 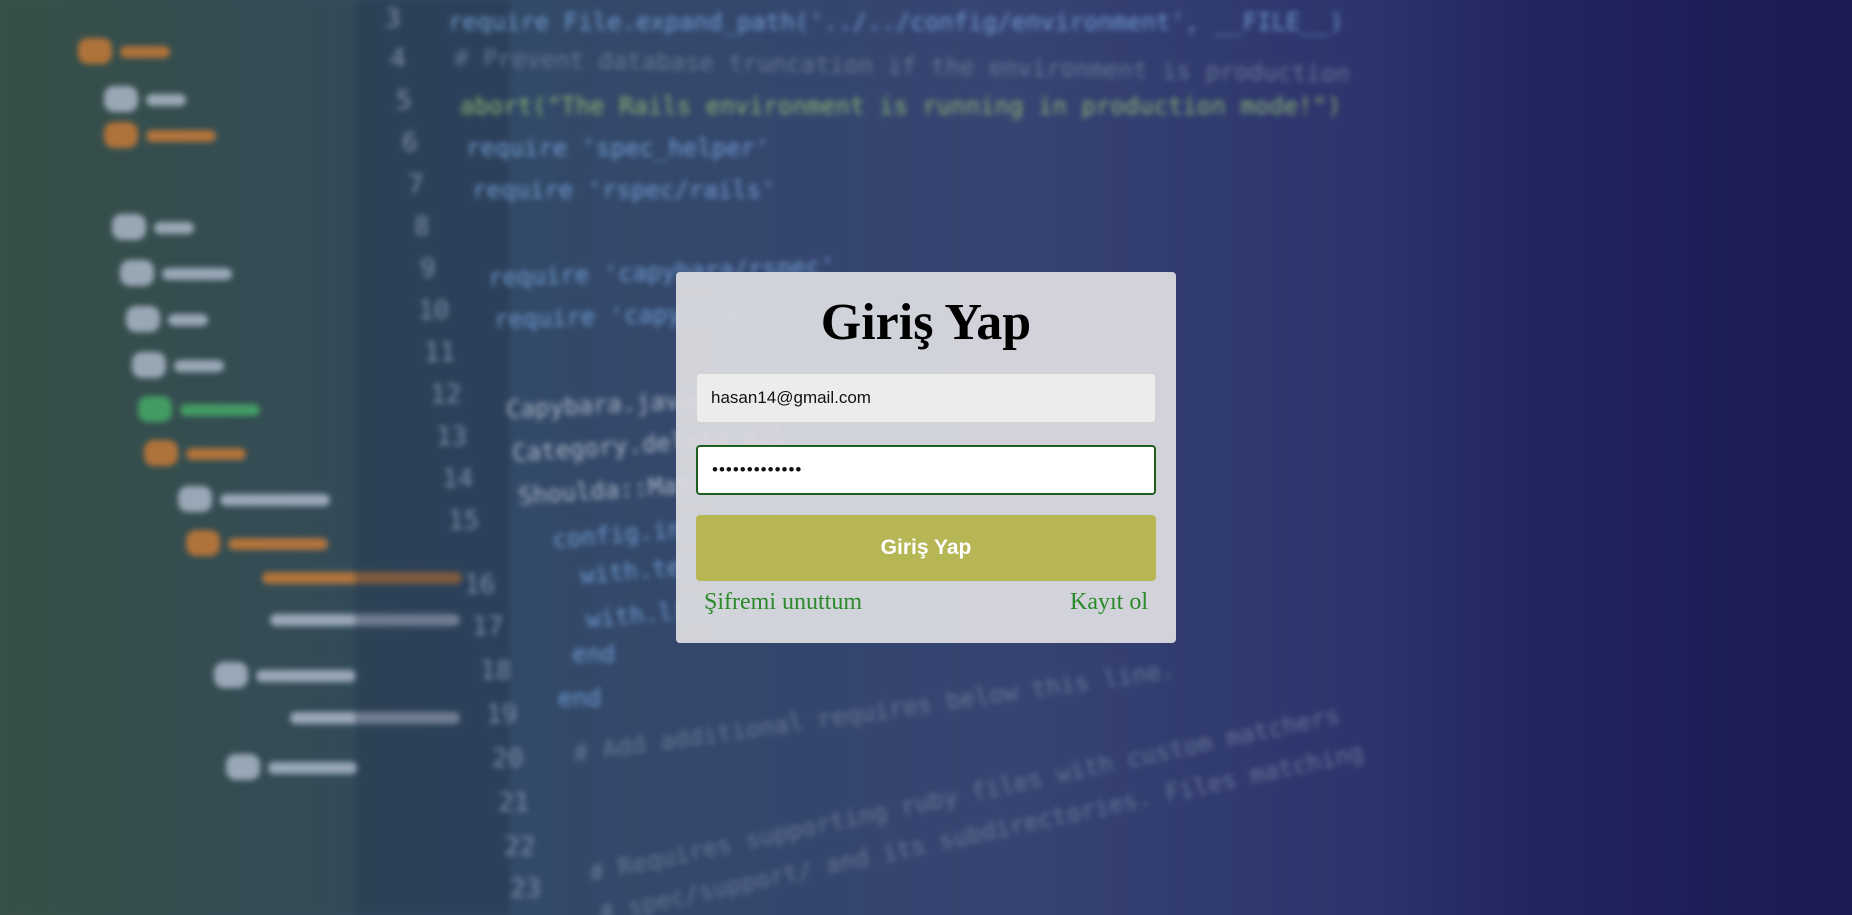 What do you see at coordinates (926, 398) in the screenshot?
I see `email-input` at bounding box center [926, 398].